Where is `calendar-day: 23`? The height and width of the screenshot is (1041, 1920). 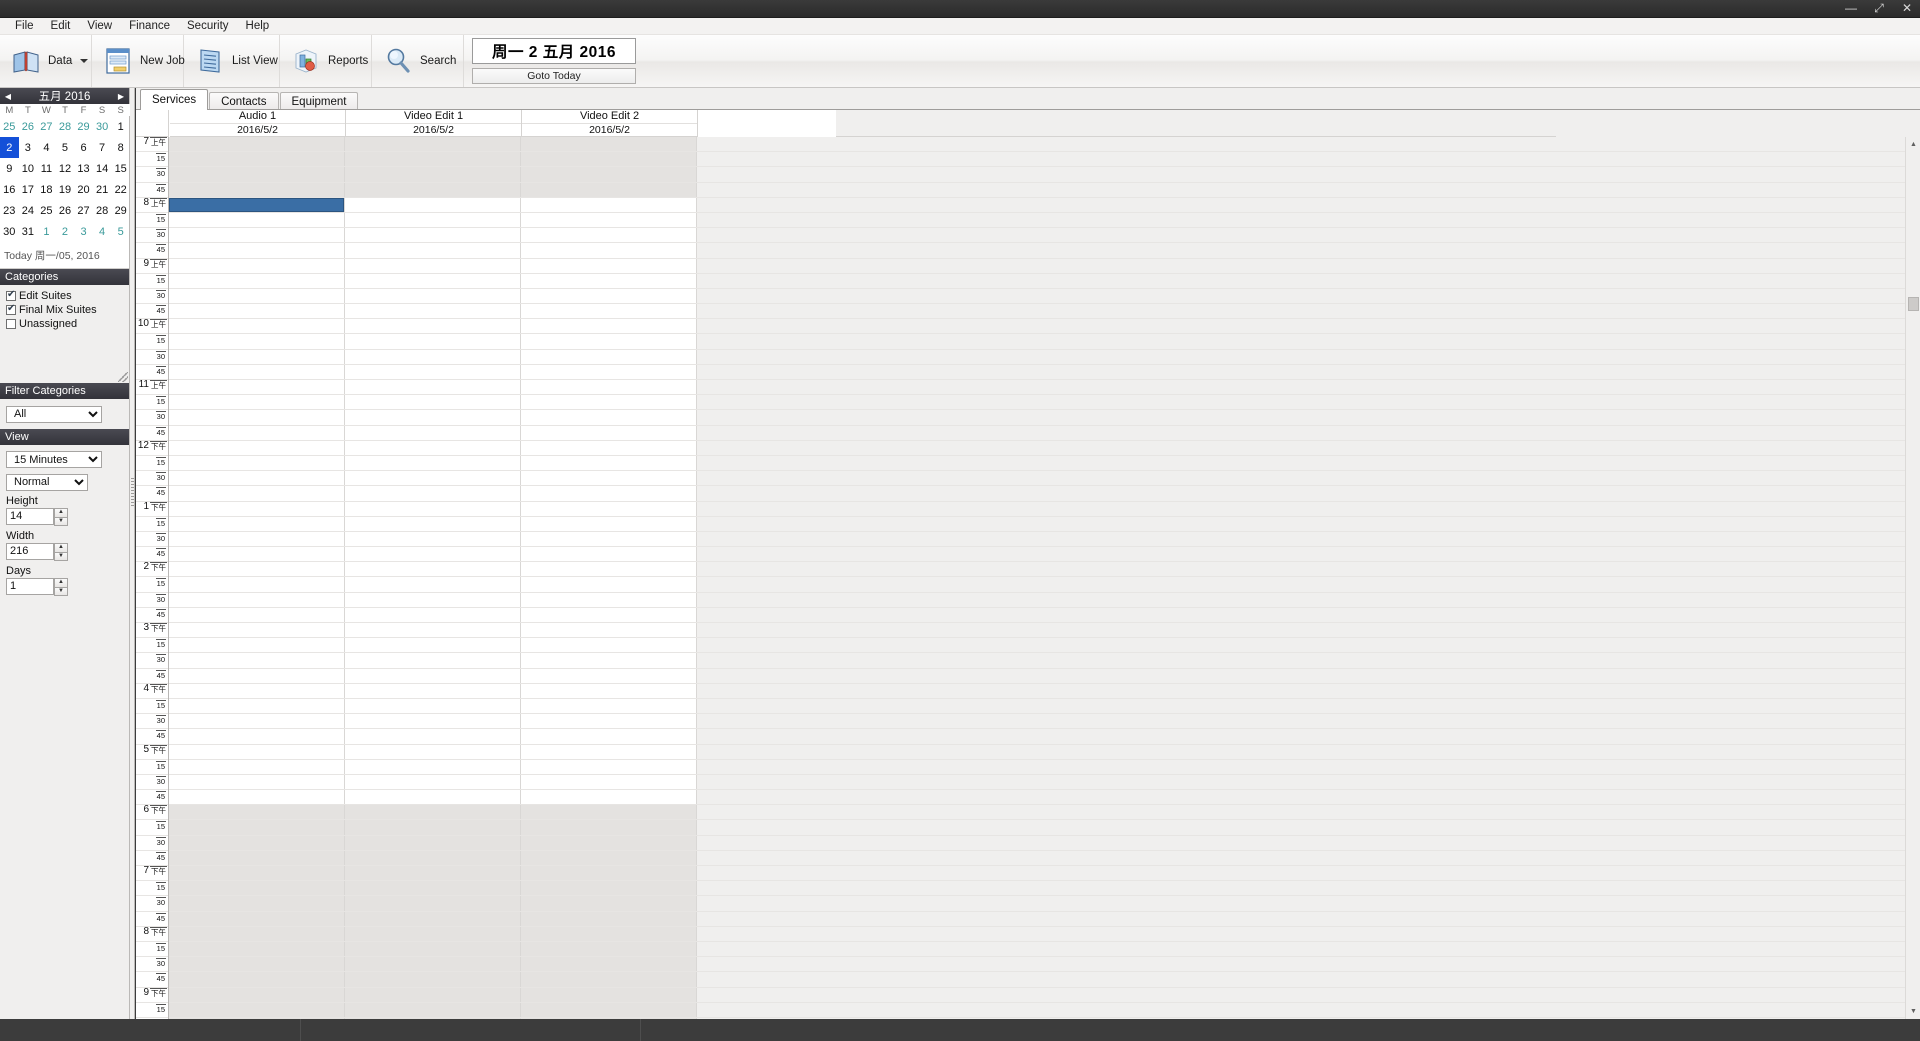
calendar-day: 23 is located at coordinates (9, 210).